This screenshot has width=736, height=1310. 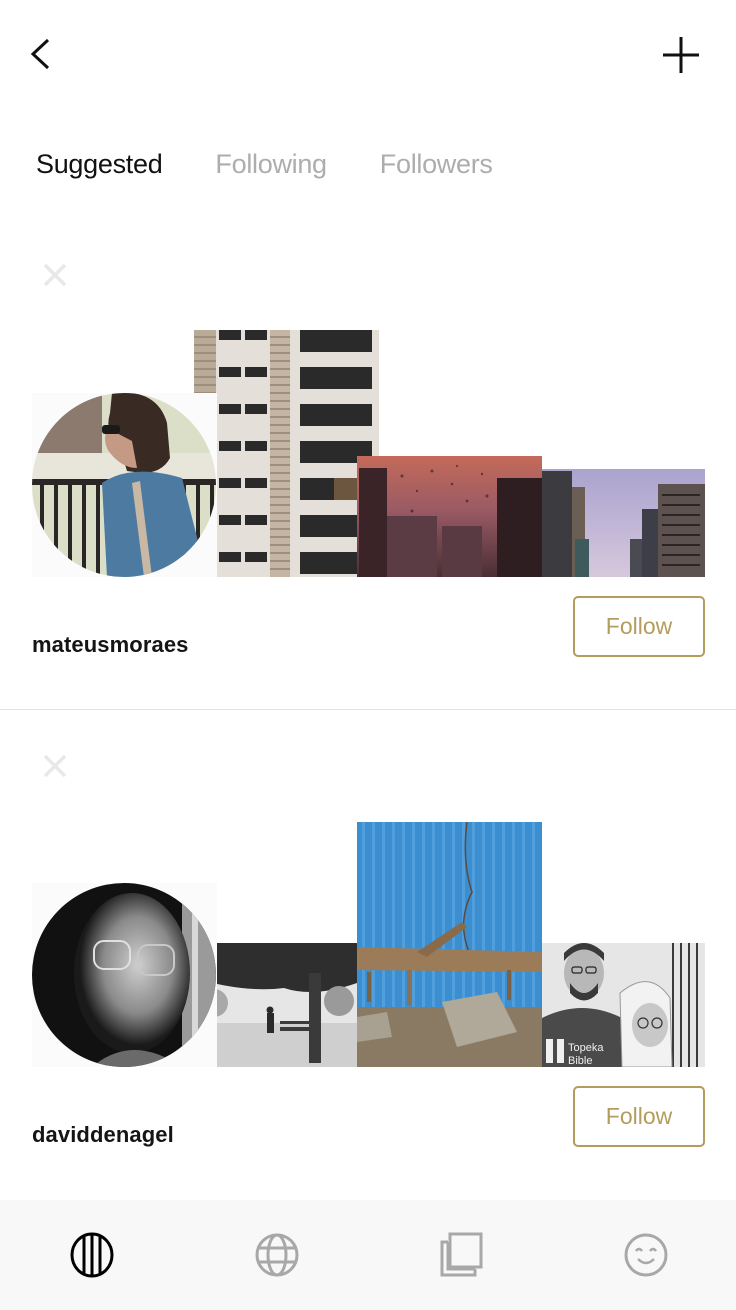 I want to click on nav-discover, so click(x=277, y=1255).